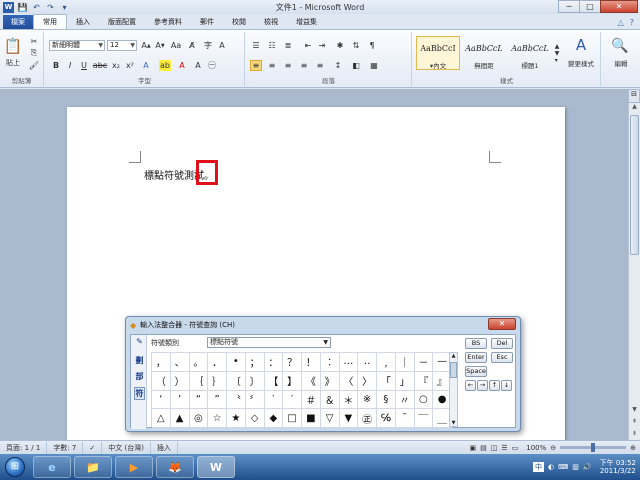 The image size is (640, 480). Describe the element at coordinates (56, 65) in the screenshot. I see `bold-icon: B` at that location.